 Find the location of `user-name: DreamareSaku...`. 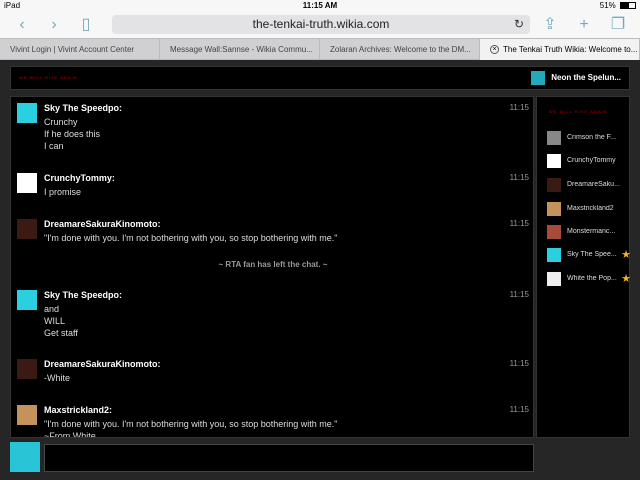

user-name: DreamareSaku... is located at coordinates (593, 184).